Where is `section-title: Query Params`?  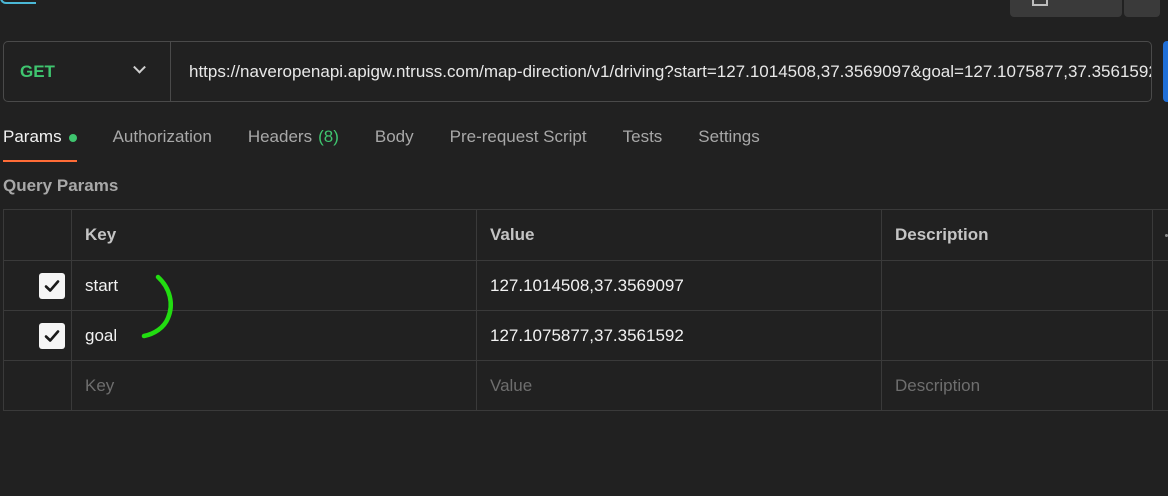 section-title: Query Params is located at coordinates (61, 185).